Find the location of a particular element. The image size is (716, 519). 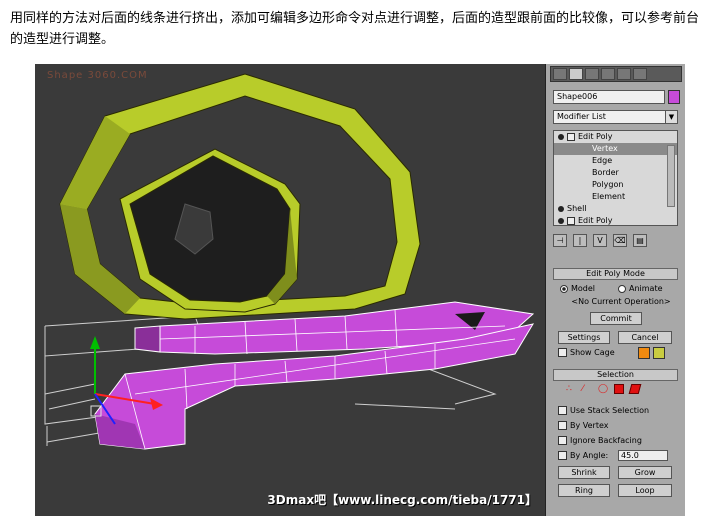

use-stack-selection-label: Use Stack Selection is located at coordinates (610, 410).